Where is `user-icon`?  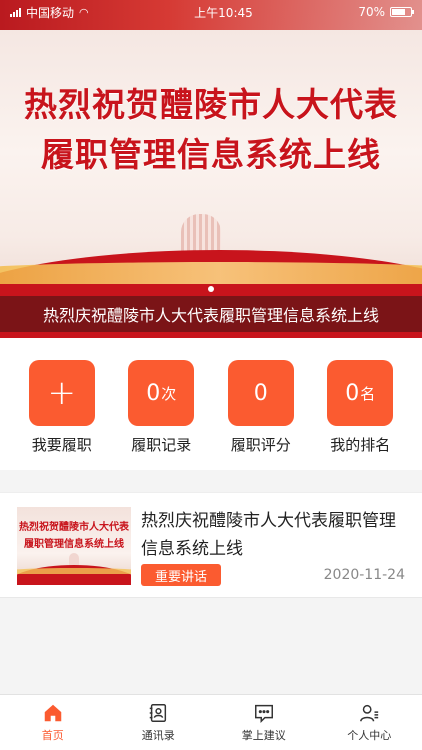 user-icon is located at coordinates (369, 713).